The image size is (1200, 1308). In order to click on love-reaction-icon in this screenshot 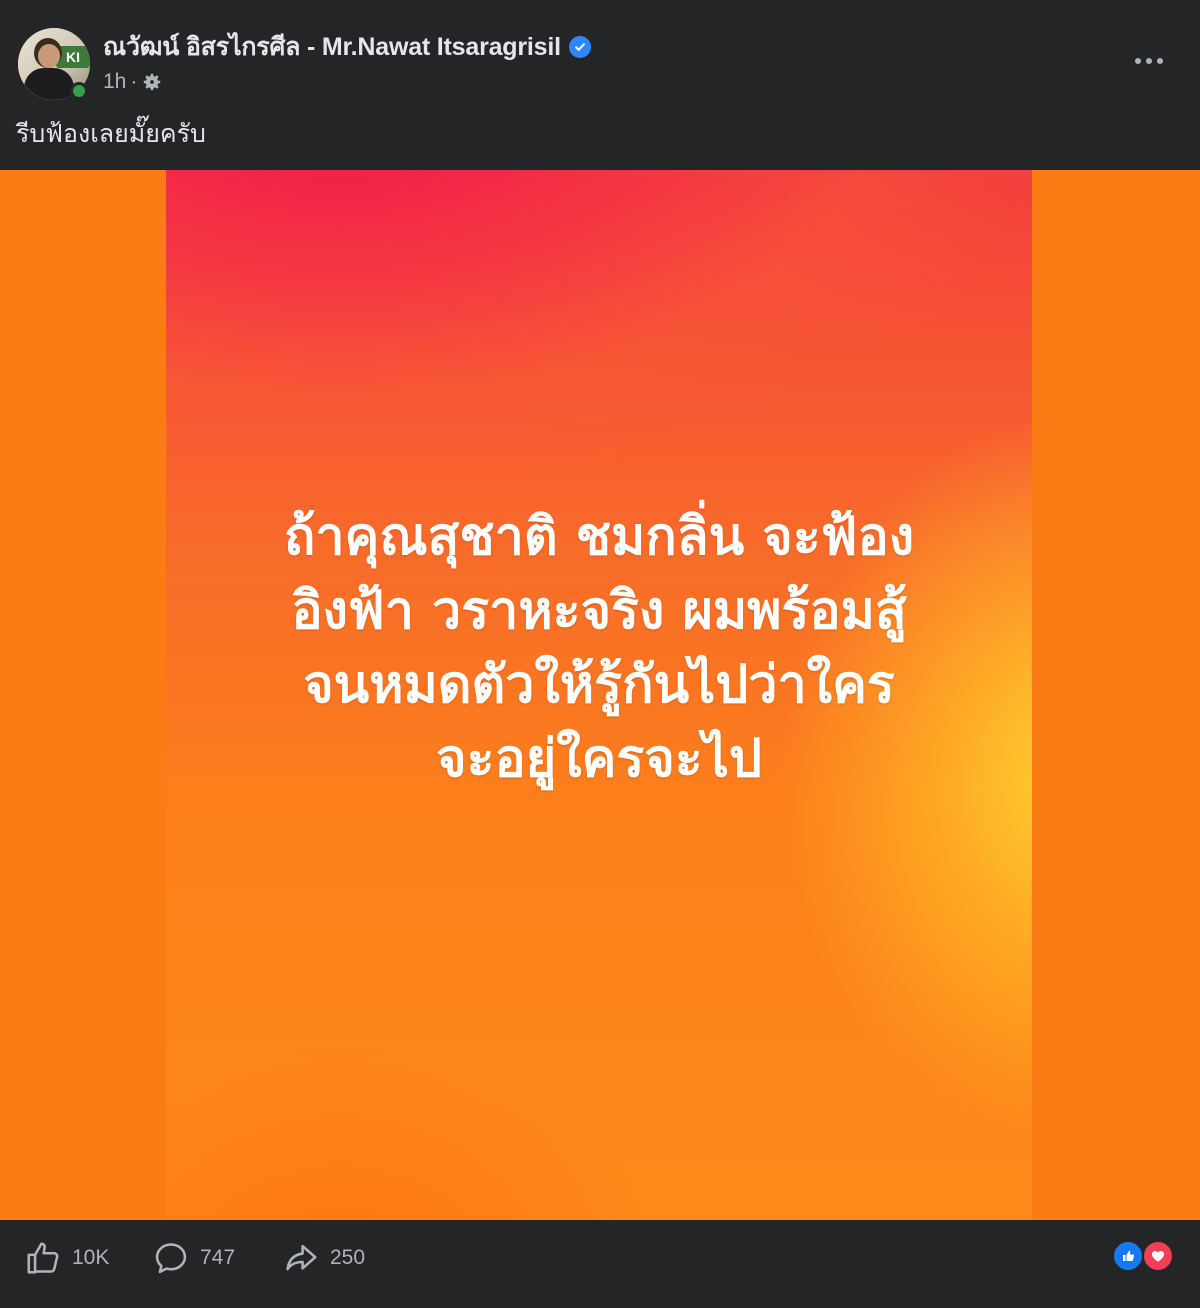, I will do `click(1158, 1256)`.